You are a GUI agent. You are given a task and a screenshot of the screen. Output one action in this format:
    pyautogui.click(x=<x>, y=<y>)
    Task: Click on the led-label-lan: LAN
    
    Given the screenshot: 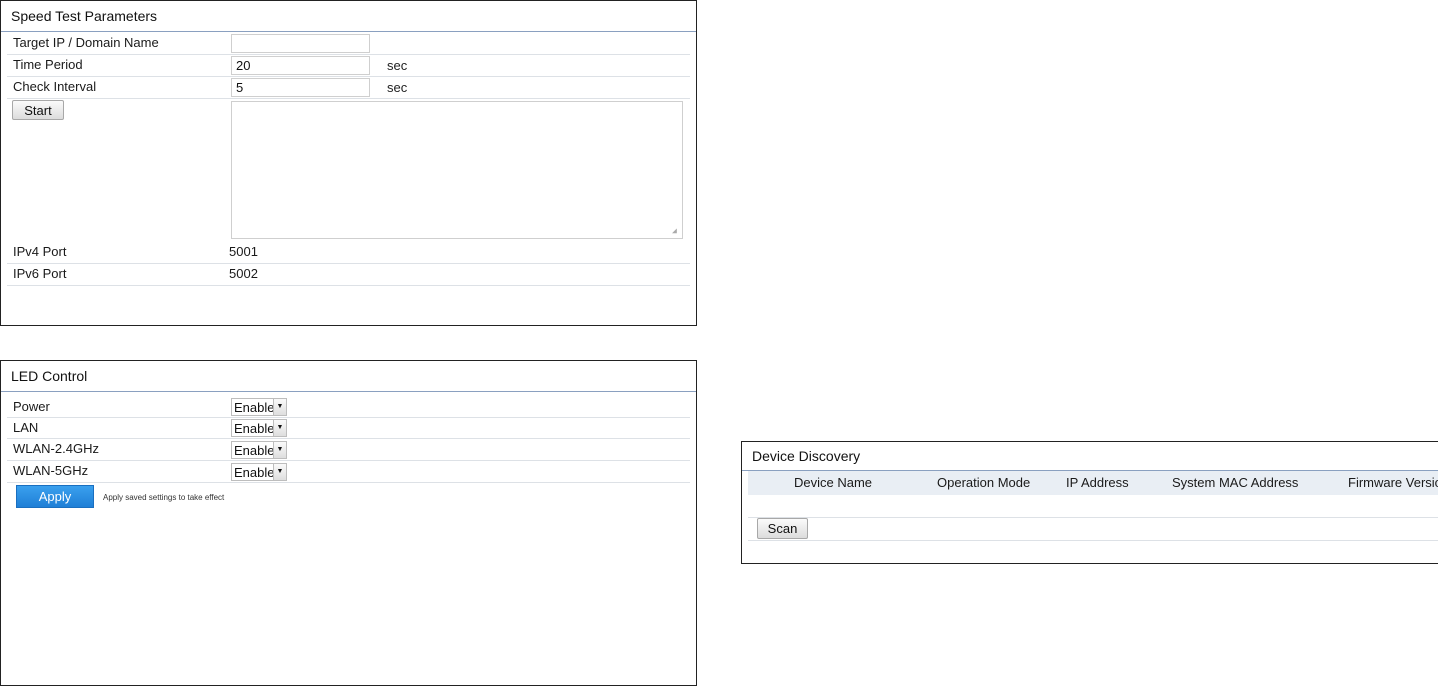 What is the action you would take?
    pyautogui.click(x=26, y=427)
    